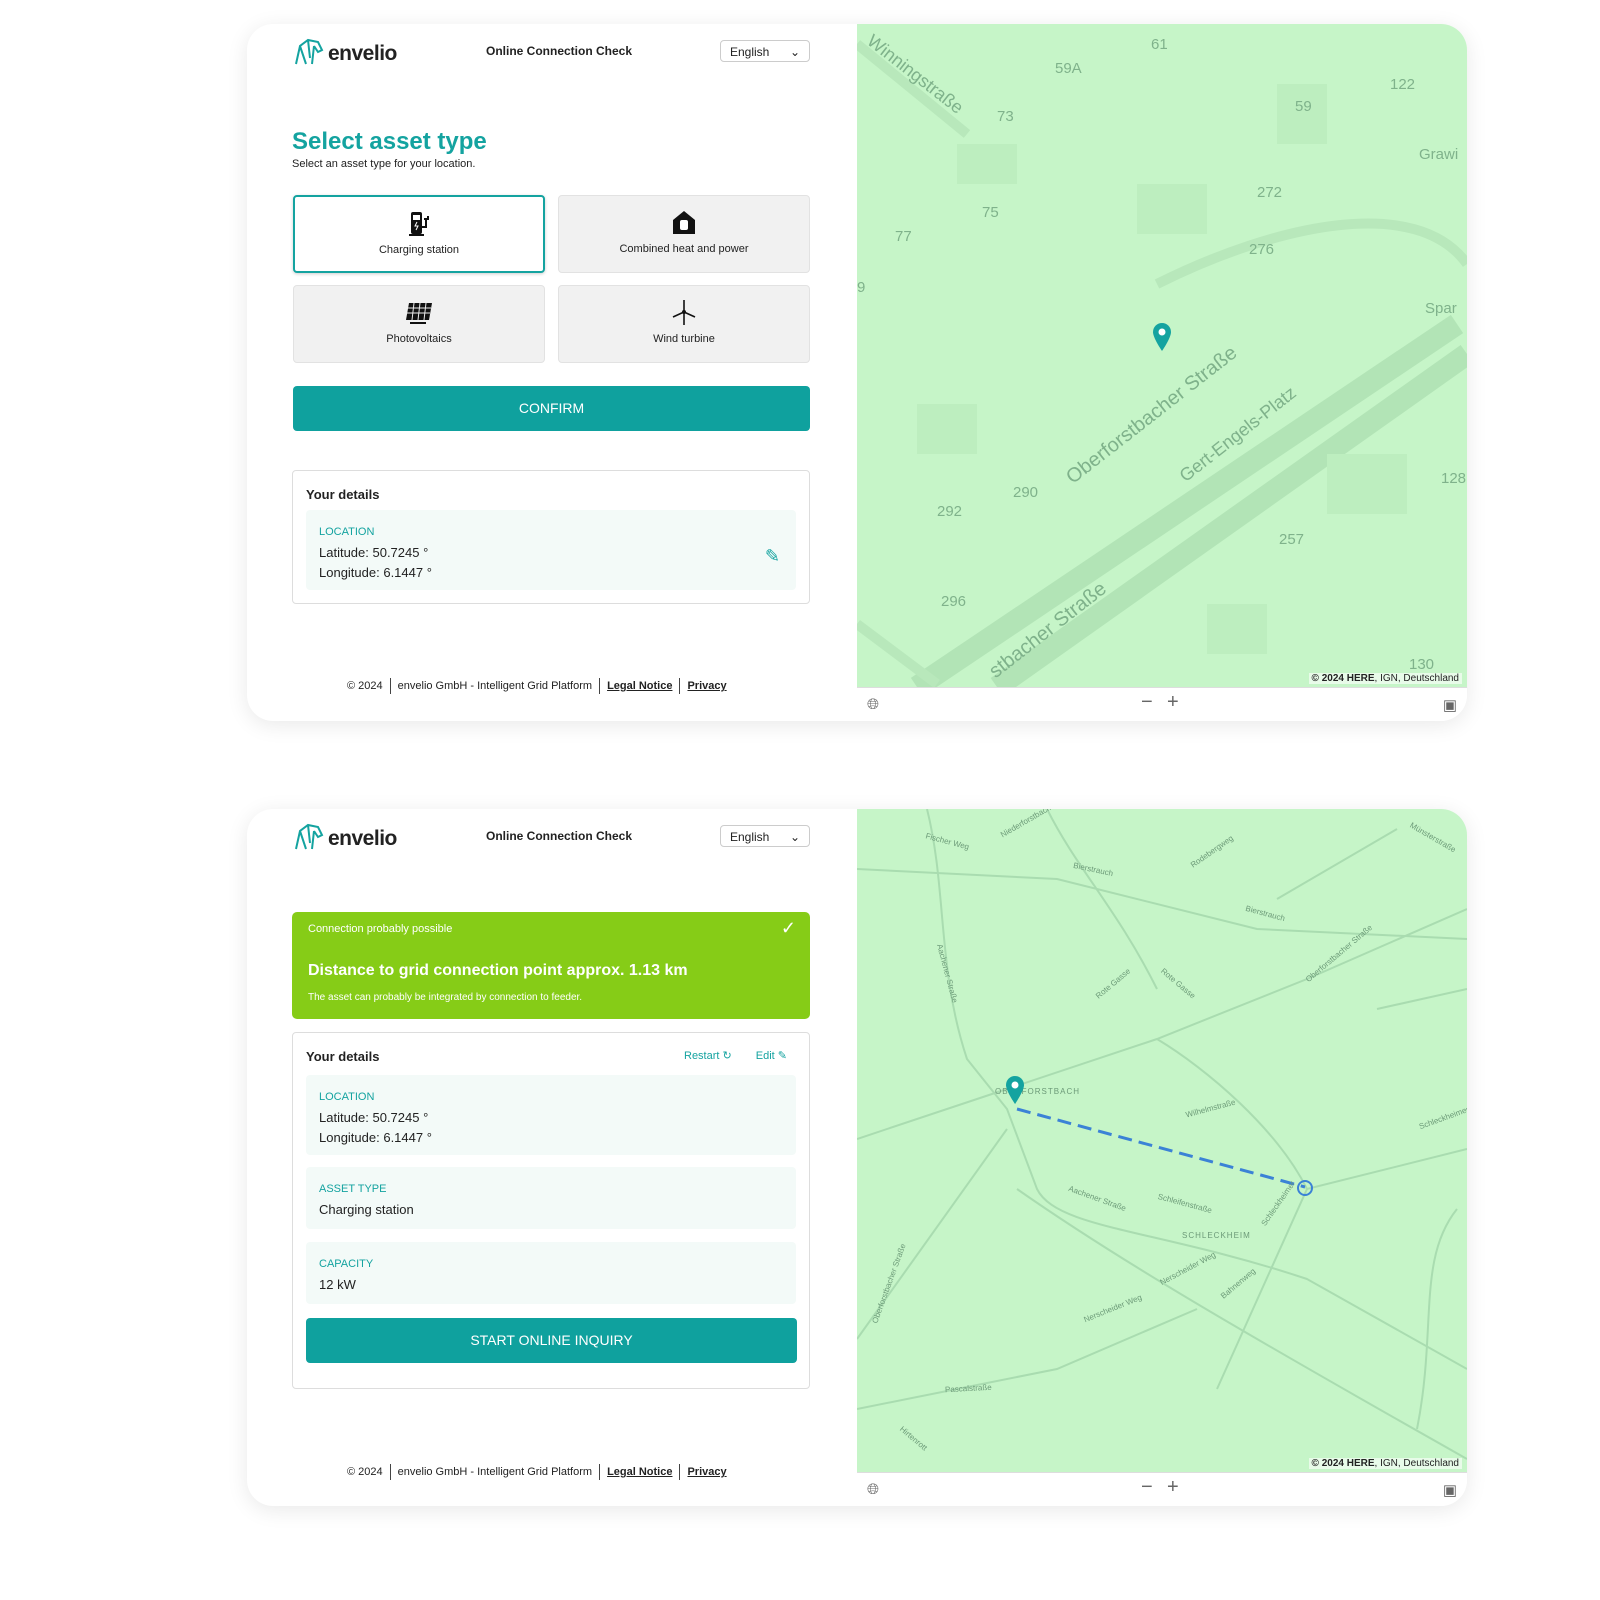  What do you see at coordinates (346, 1264) in the screenshot?
I see `capacity-label: CAPACITY` at bounding box center [346, 1264].